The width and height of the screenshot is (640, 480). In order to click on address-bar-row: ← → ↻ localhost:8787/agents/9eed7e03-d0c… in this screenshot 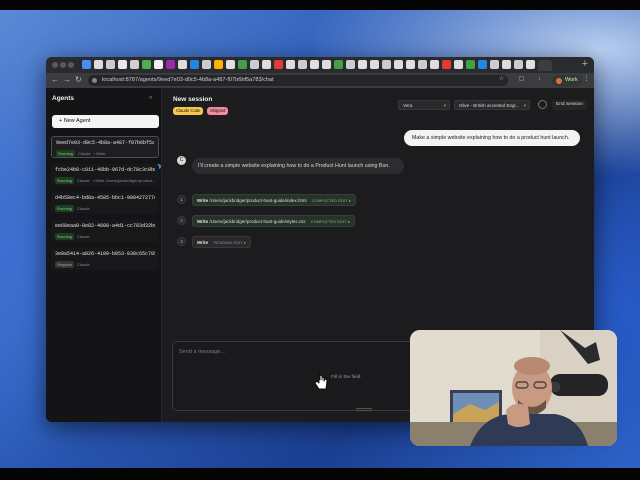, I will do `click(320, 80)`.